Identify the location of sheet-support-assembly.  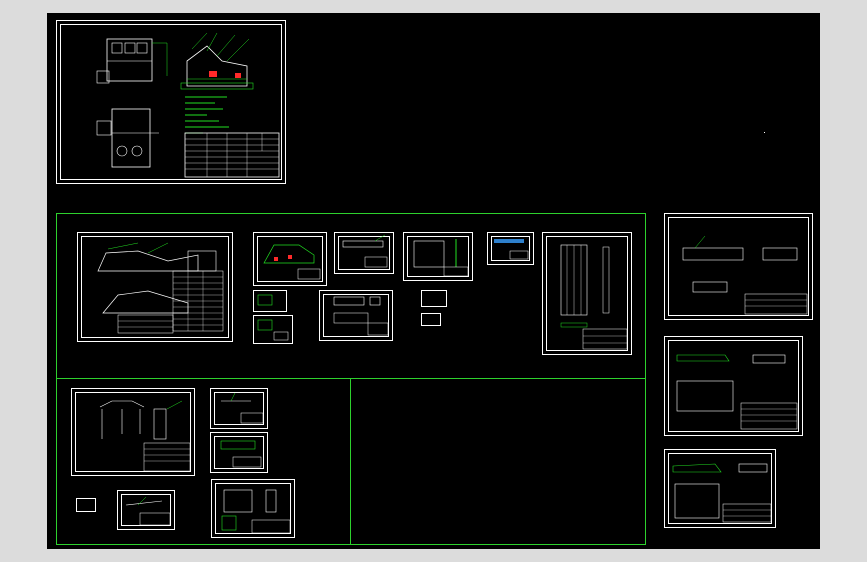
(133, 432).